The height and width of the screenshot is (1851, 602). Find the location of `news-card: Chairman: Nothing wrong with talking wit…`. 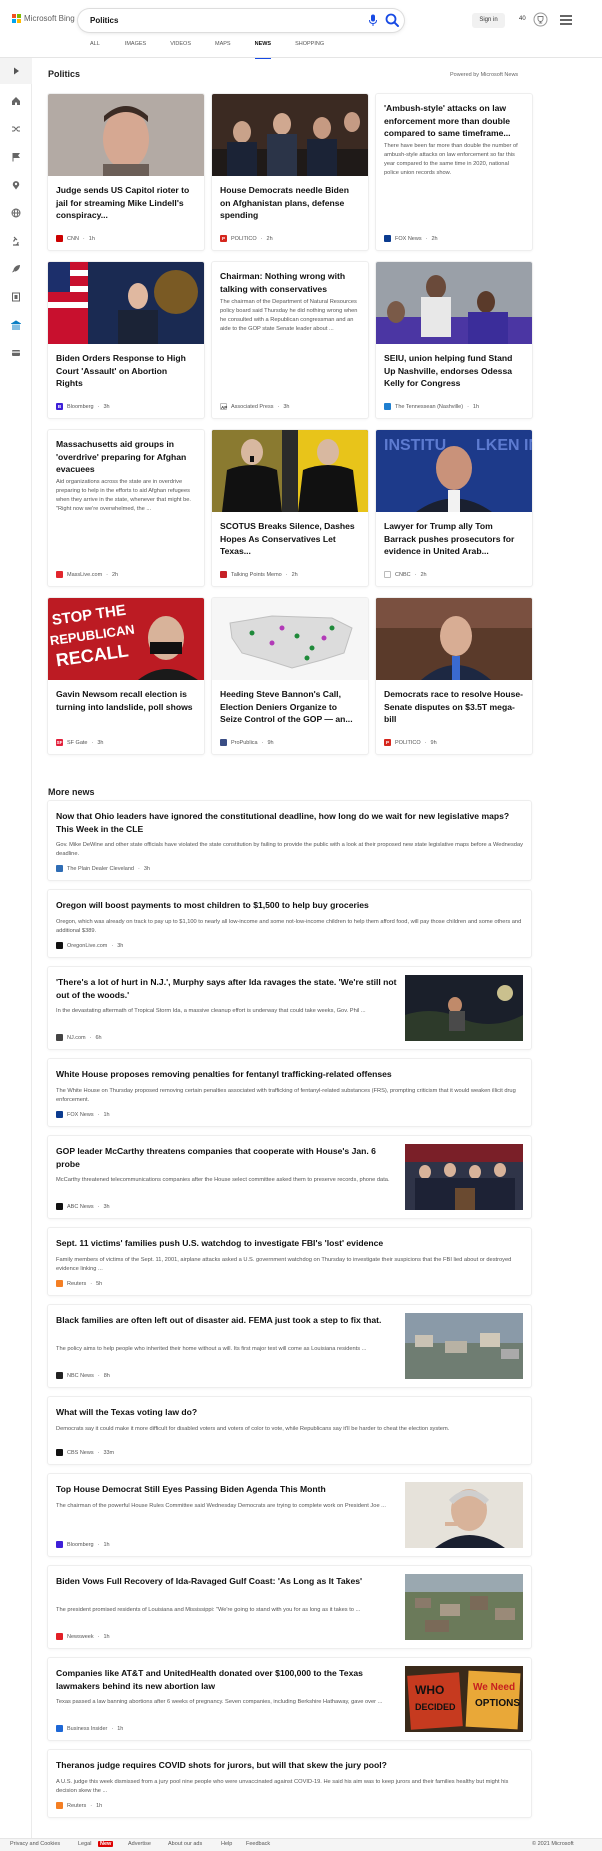

news-card: Chairman: Nothing wrong with talking wit… is located at coordinates (290, 340).